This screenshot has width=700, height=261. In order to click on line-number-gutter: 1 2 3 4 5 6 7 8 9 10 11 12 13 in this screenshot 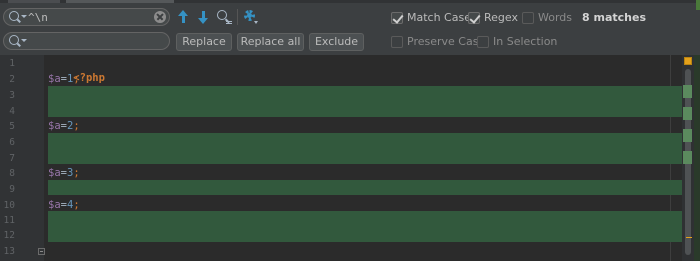, I will do `click(22, 158)`.